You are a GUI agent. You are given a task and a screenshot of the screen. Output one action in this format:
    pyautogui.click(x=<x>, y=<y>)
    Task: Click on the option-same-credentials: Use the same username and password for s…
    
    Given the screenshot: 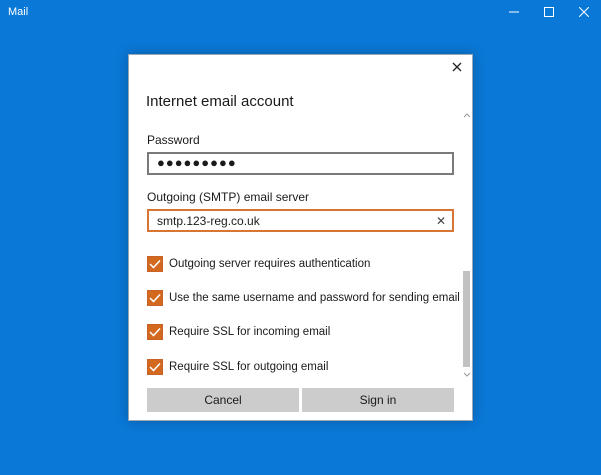 What is the action you would take?
    pyautogui.click(x=303, y=298)
    